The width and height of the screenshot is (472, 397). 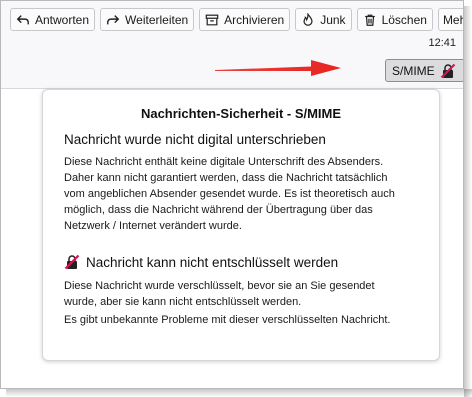 I want to click on forward-button: Weiterleiten, so click(x=147, y=19).